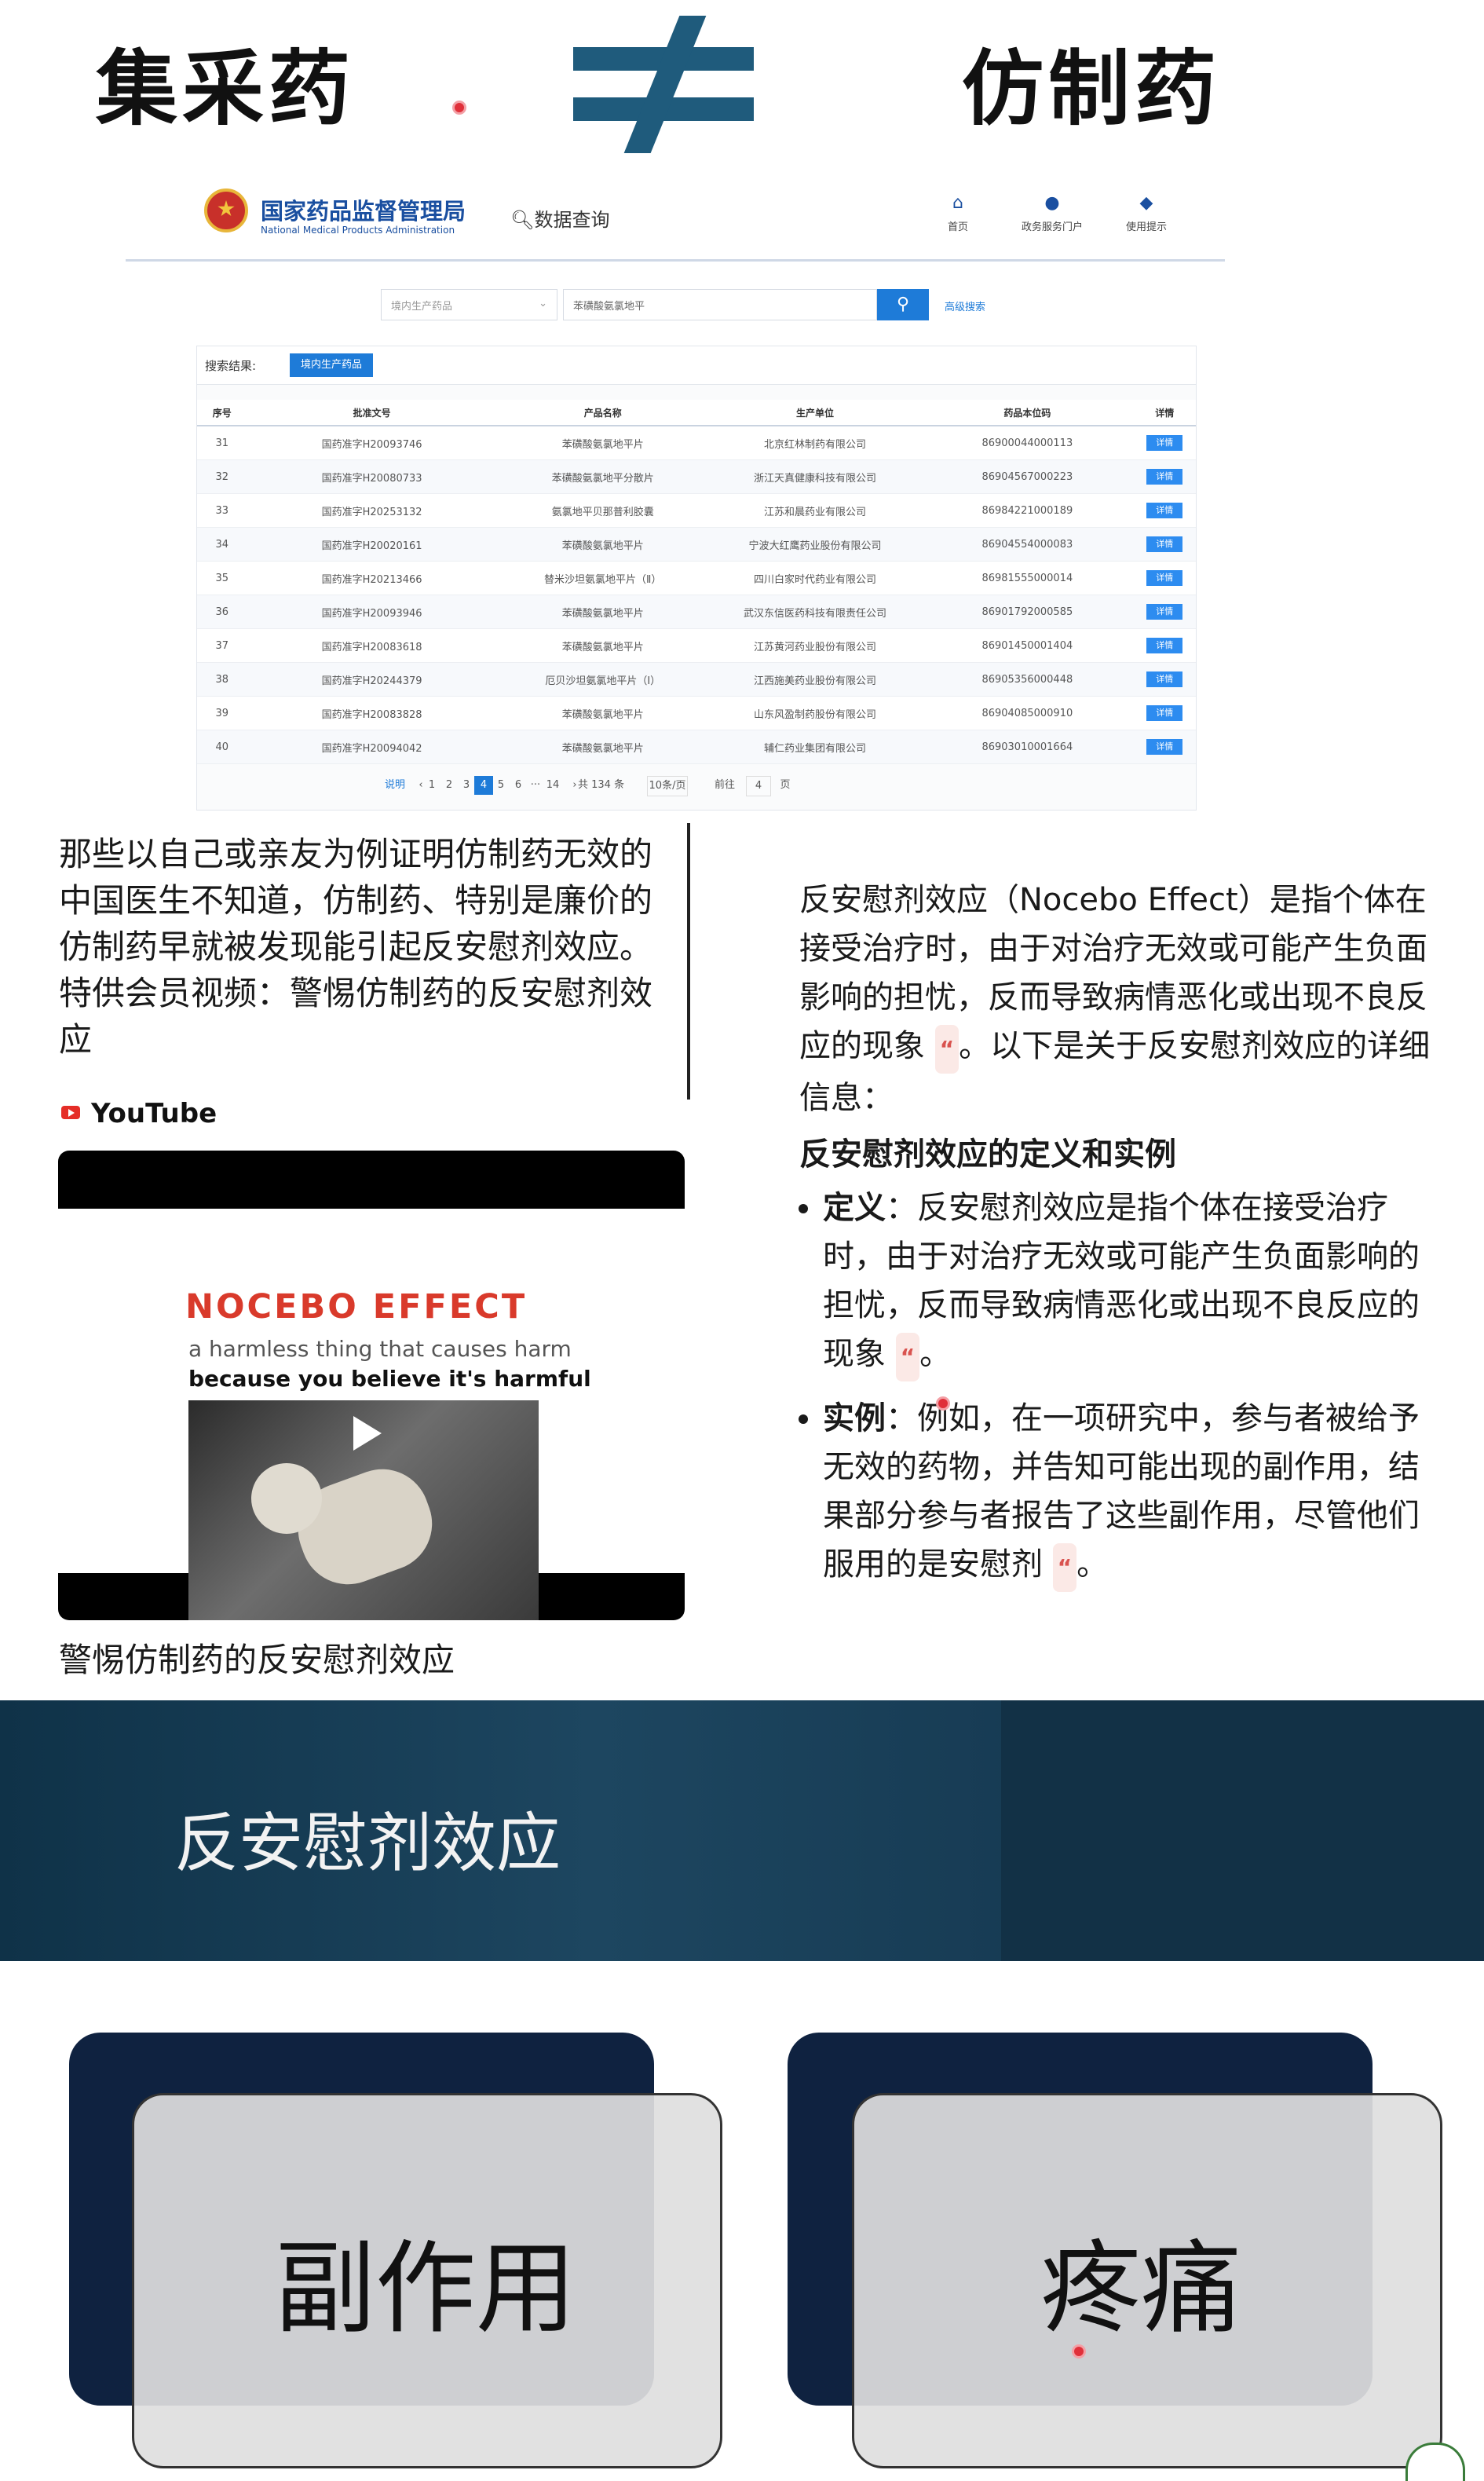  Describe the element at coordinates (469, 304) in the screenshot. I see `category-select: 境内生产药品 ⌄` at that location.